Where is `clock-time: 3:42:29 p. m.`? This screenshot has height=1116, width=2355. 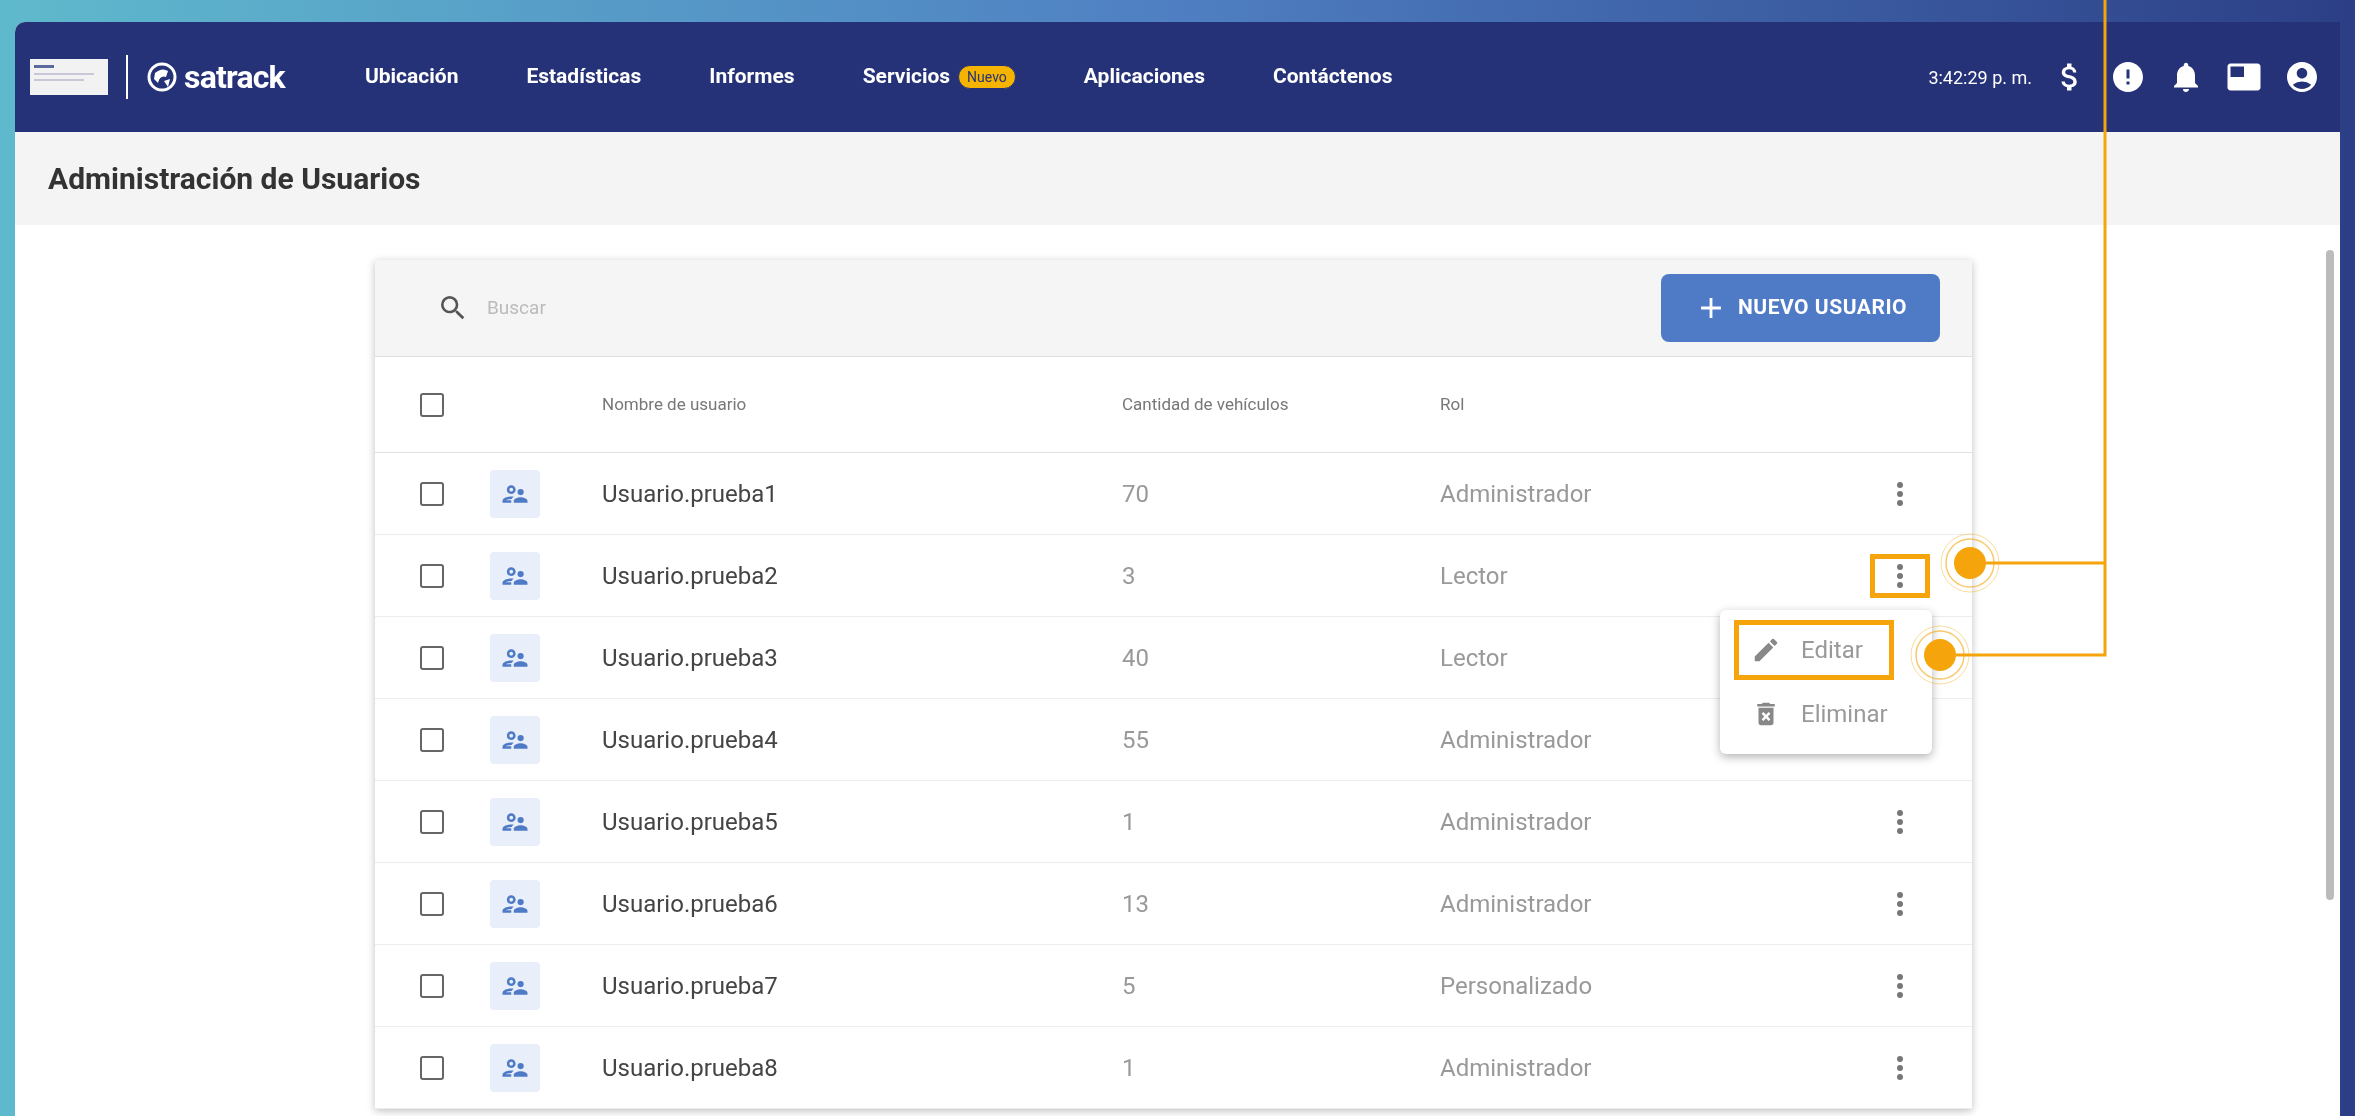 clock-time: 3:42:29 p. m. is located at coordinates (1980, 77).